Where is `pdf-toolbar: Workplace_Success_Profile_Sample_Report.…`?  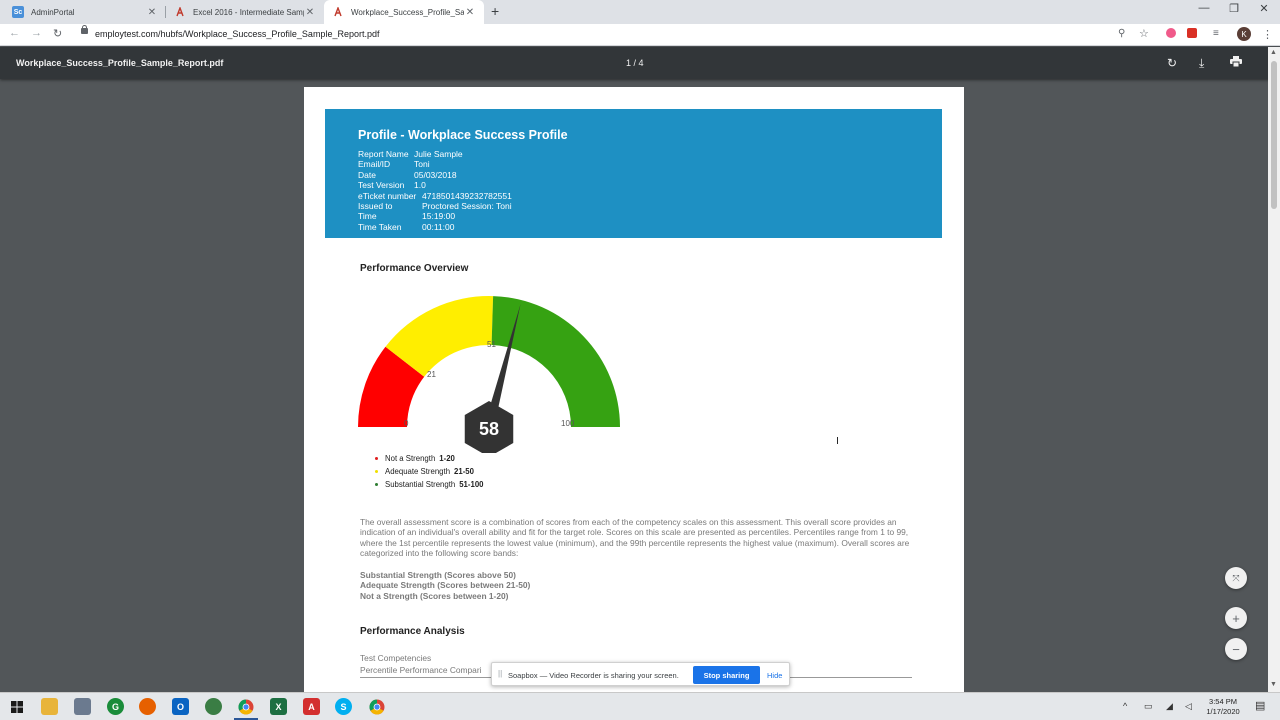
pdf-toolbar: Workplace_Success_Profile_Sample_Report.… is located at coordinates (640, 63).